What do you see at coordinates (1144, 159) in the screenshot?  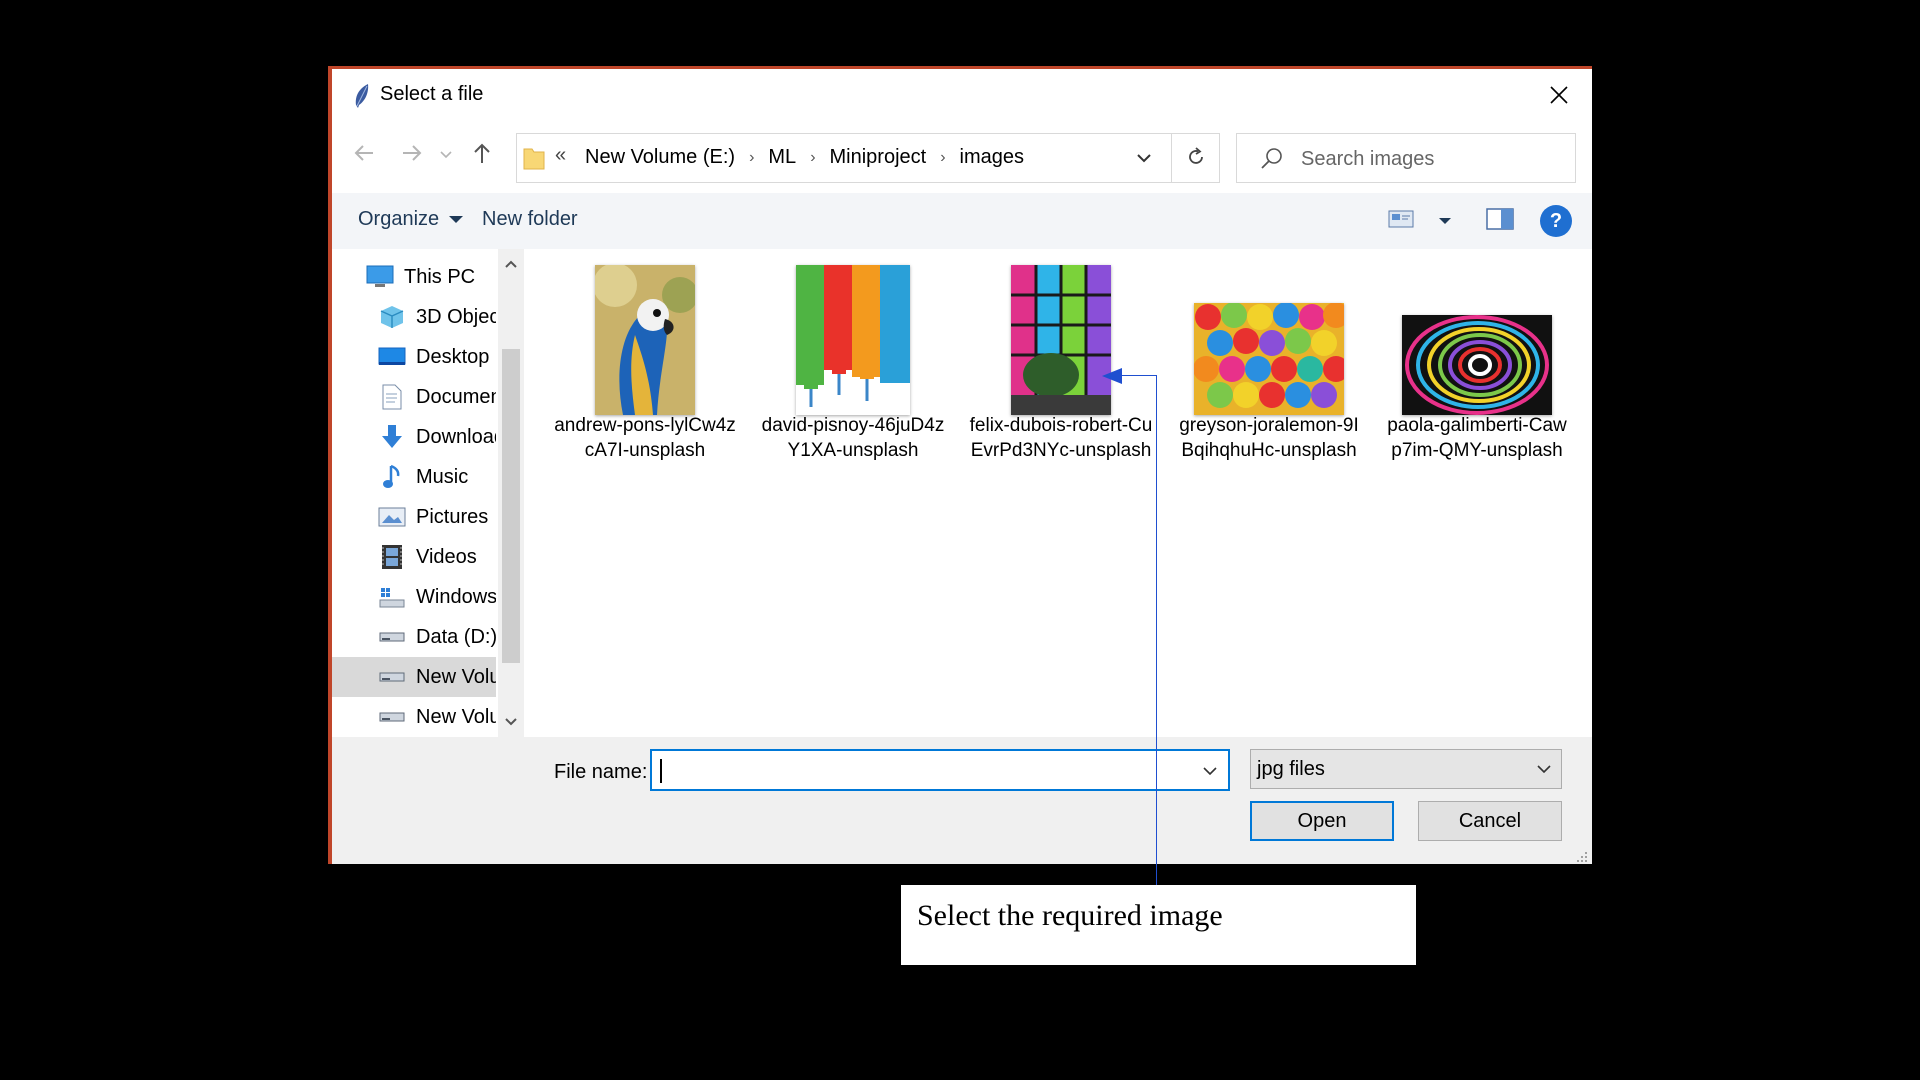 I see `address-dropdown-button` at bounding box center [1144, 159].